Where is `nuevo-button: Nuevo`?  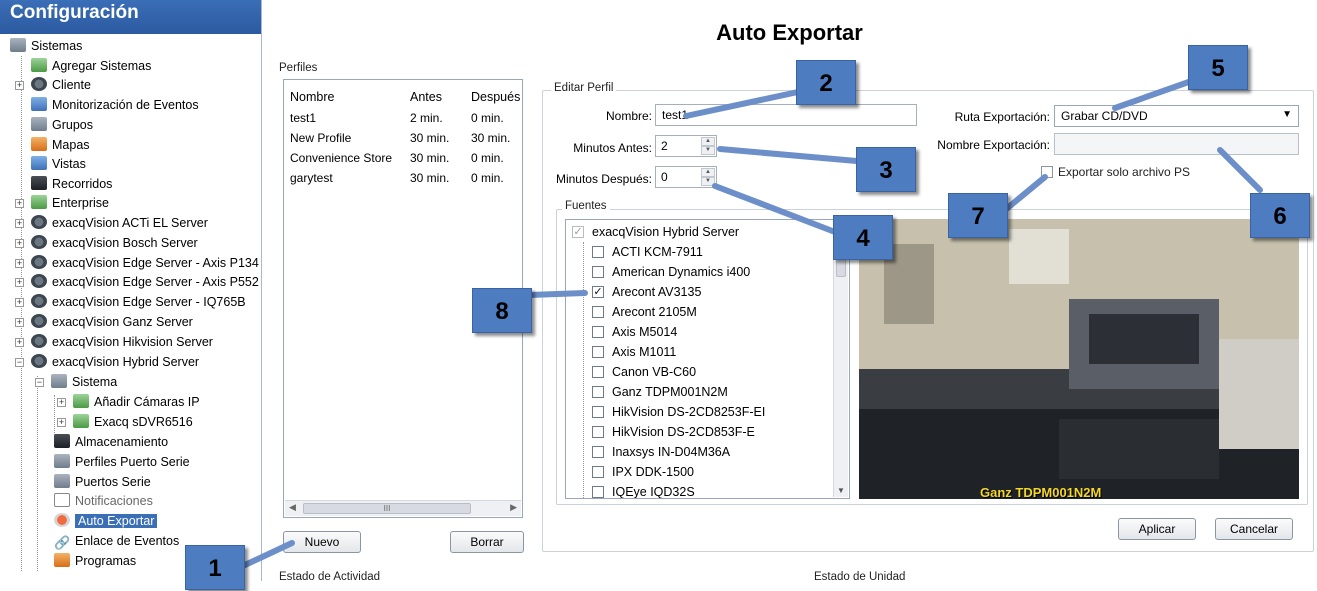 nuevo-button: Nuevo is located at coordinates (322, 542).